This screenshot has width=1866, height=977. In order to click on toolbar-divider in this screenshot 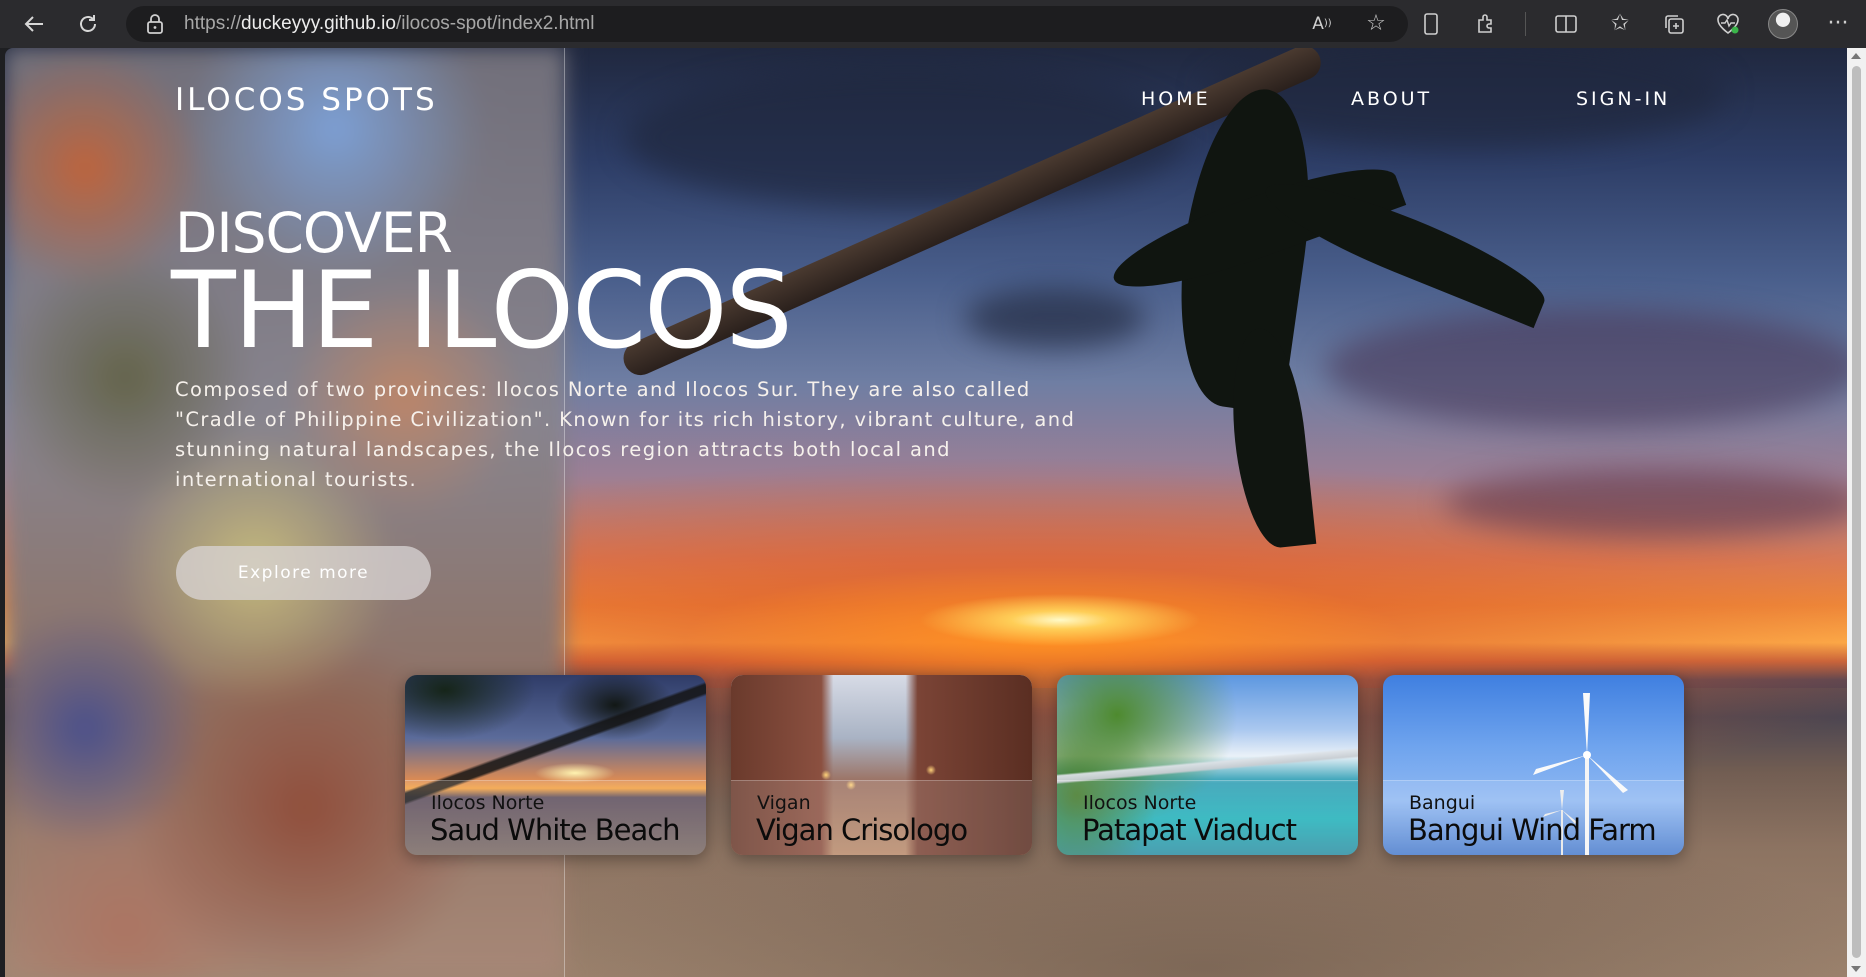, I will do `click(1525, 24)`.